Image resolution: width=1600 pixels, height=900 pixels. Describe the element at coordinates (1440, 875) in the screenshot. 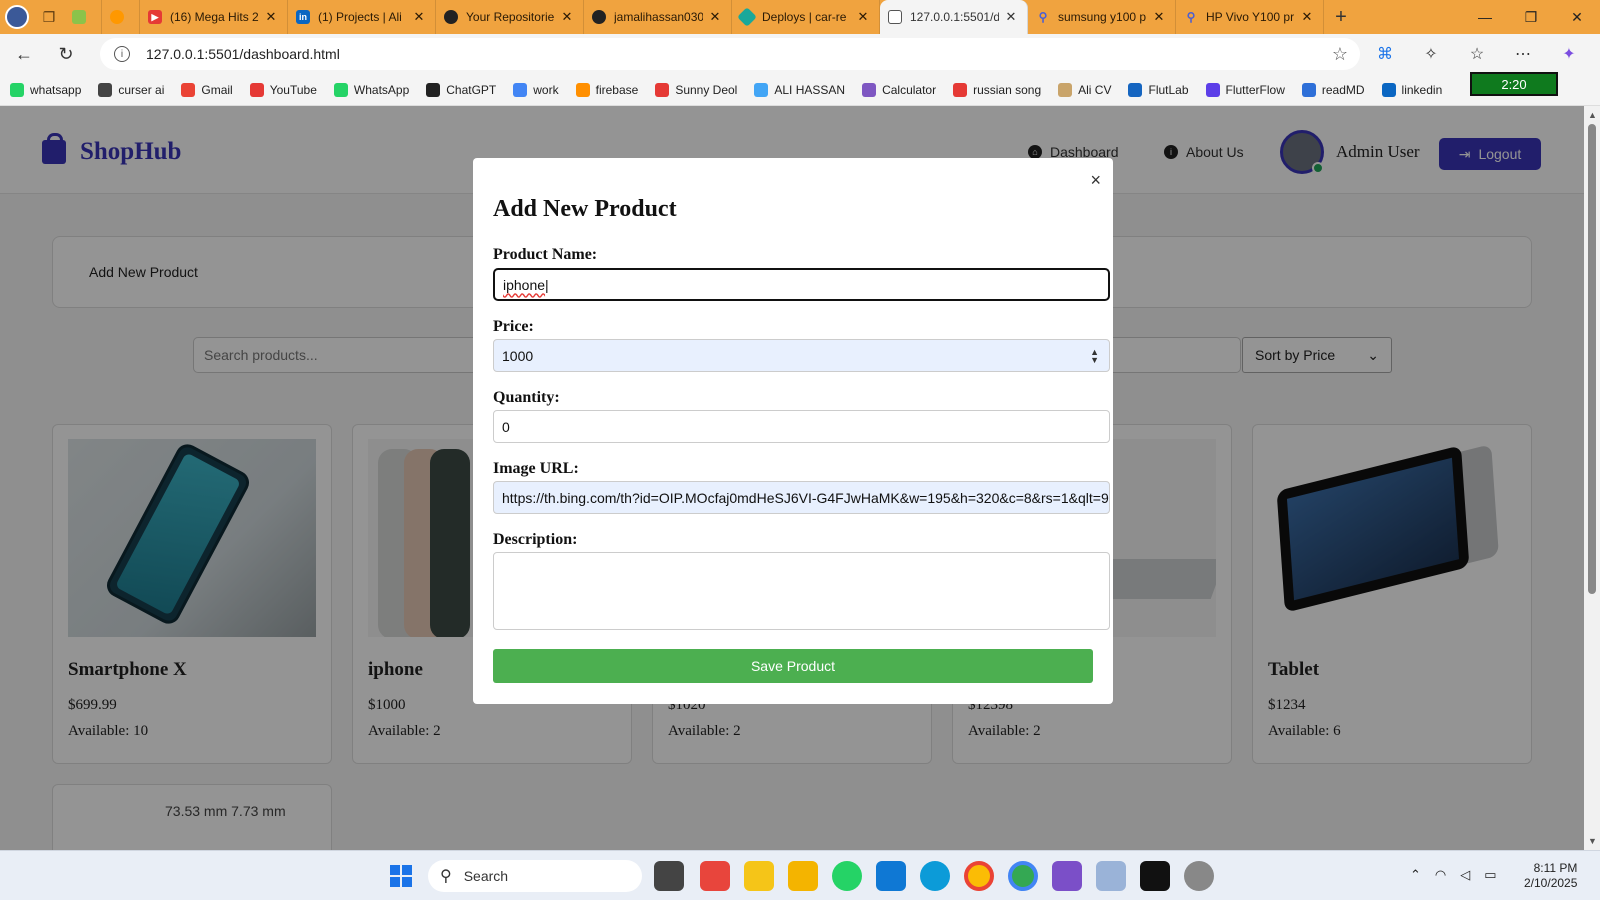

I see `wifi-icon: ◠` at that location.